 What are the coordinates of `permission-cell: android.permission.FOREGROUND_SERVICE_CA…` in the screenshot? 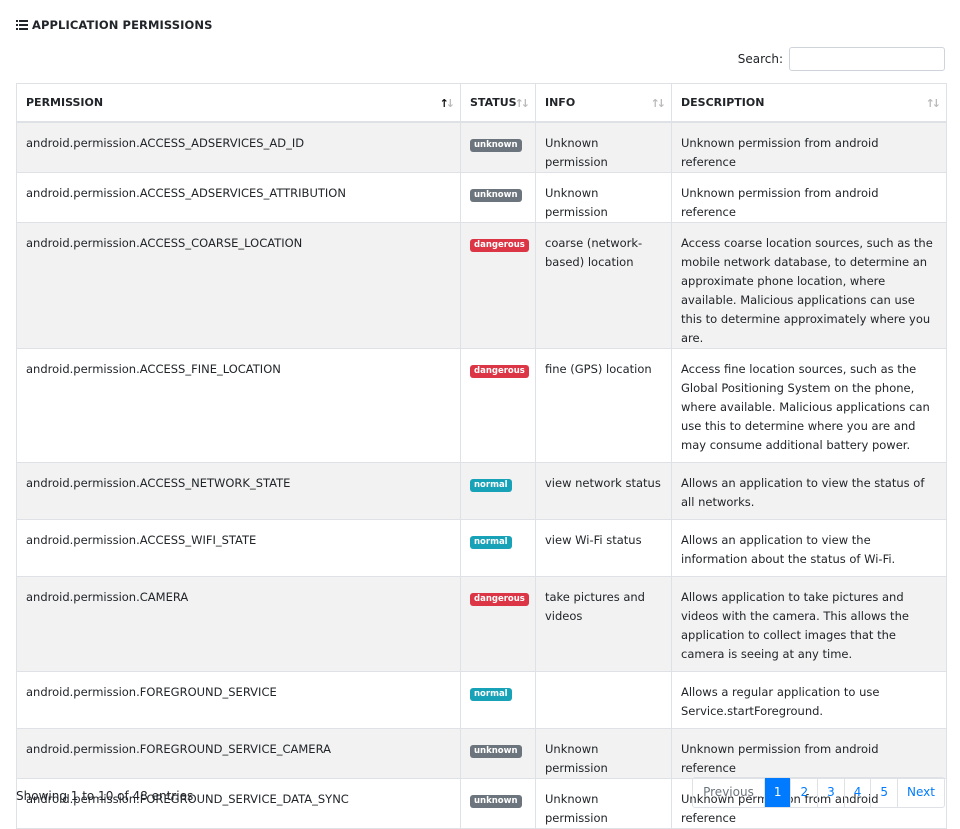 It's located at (238, 753).